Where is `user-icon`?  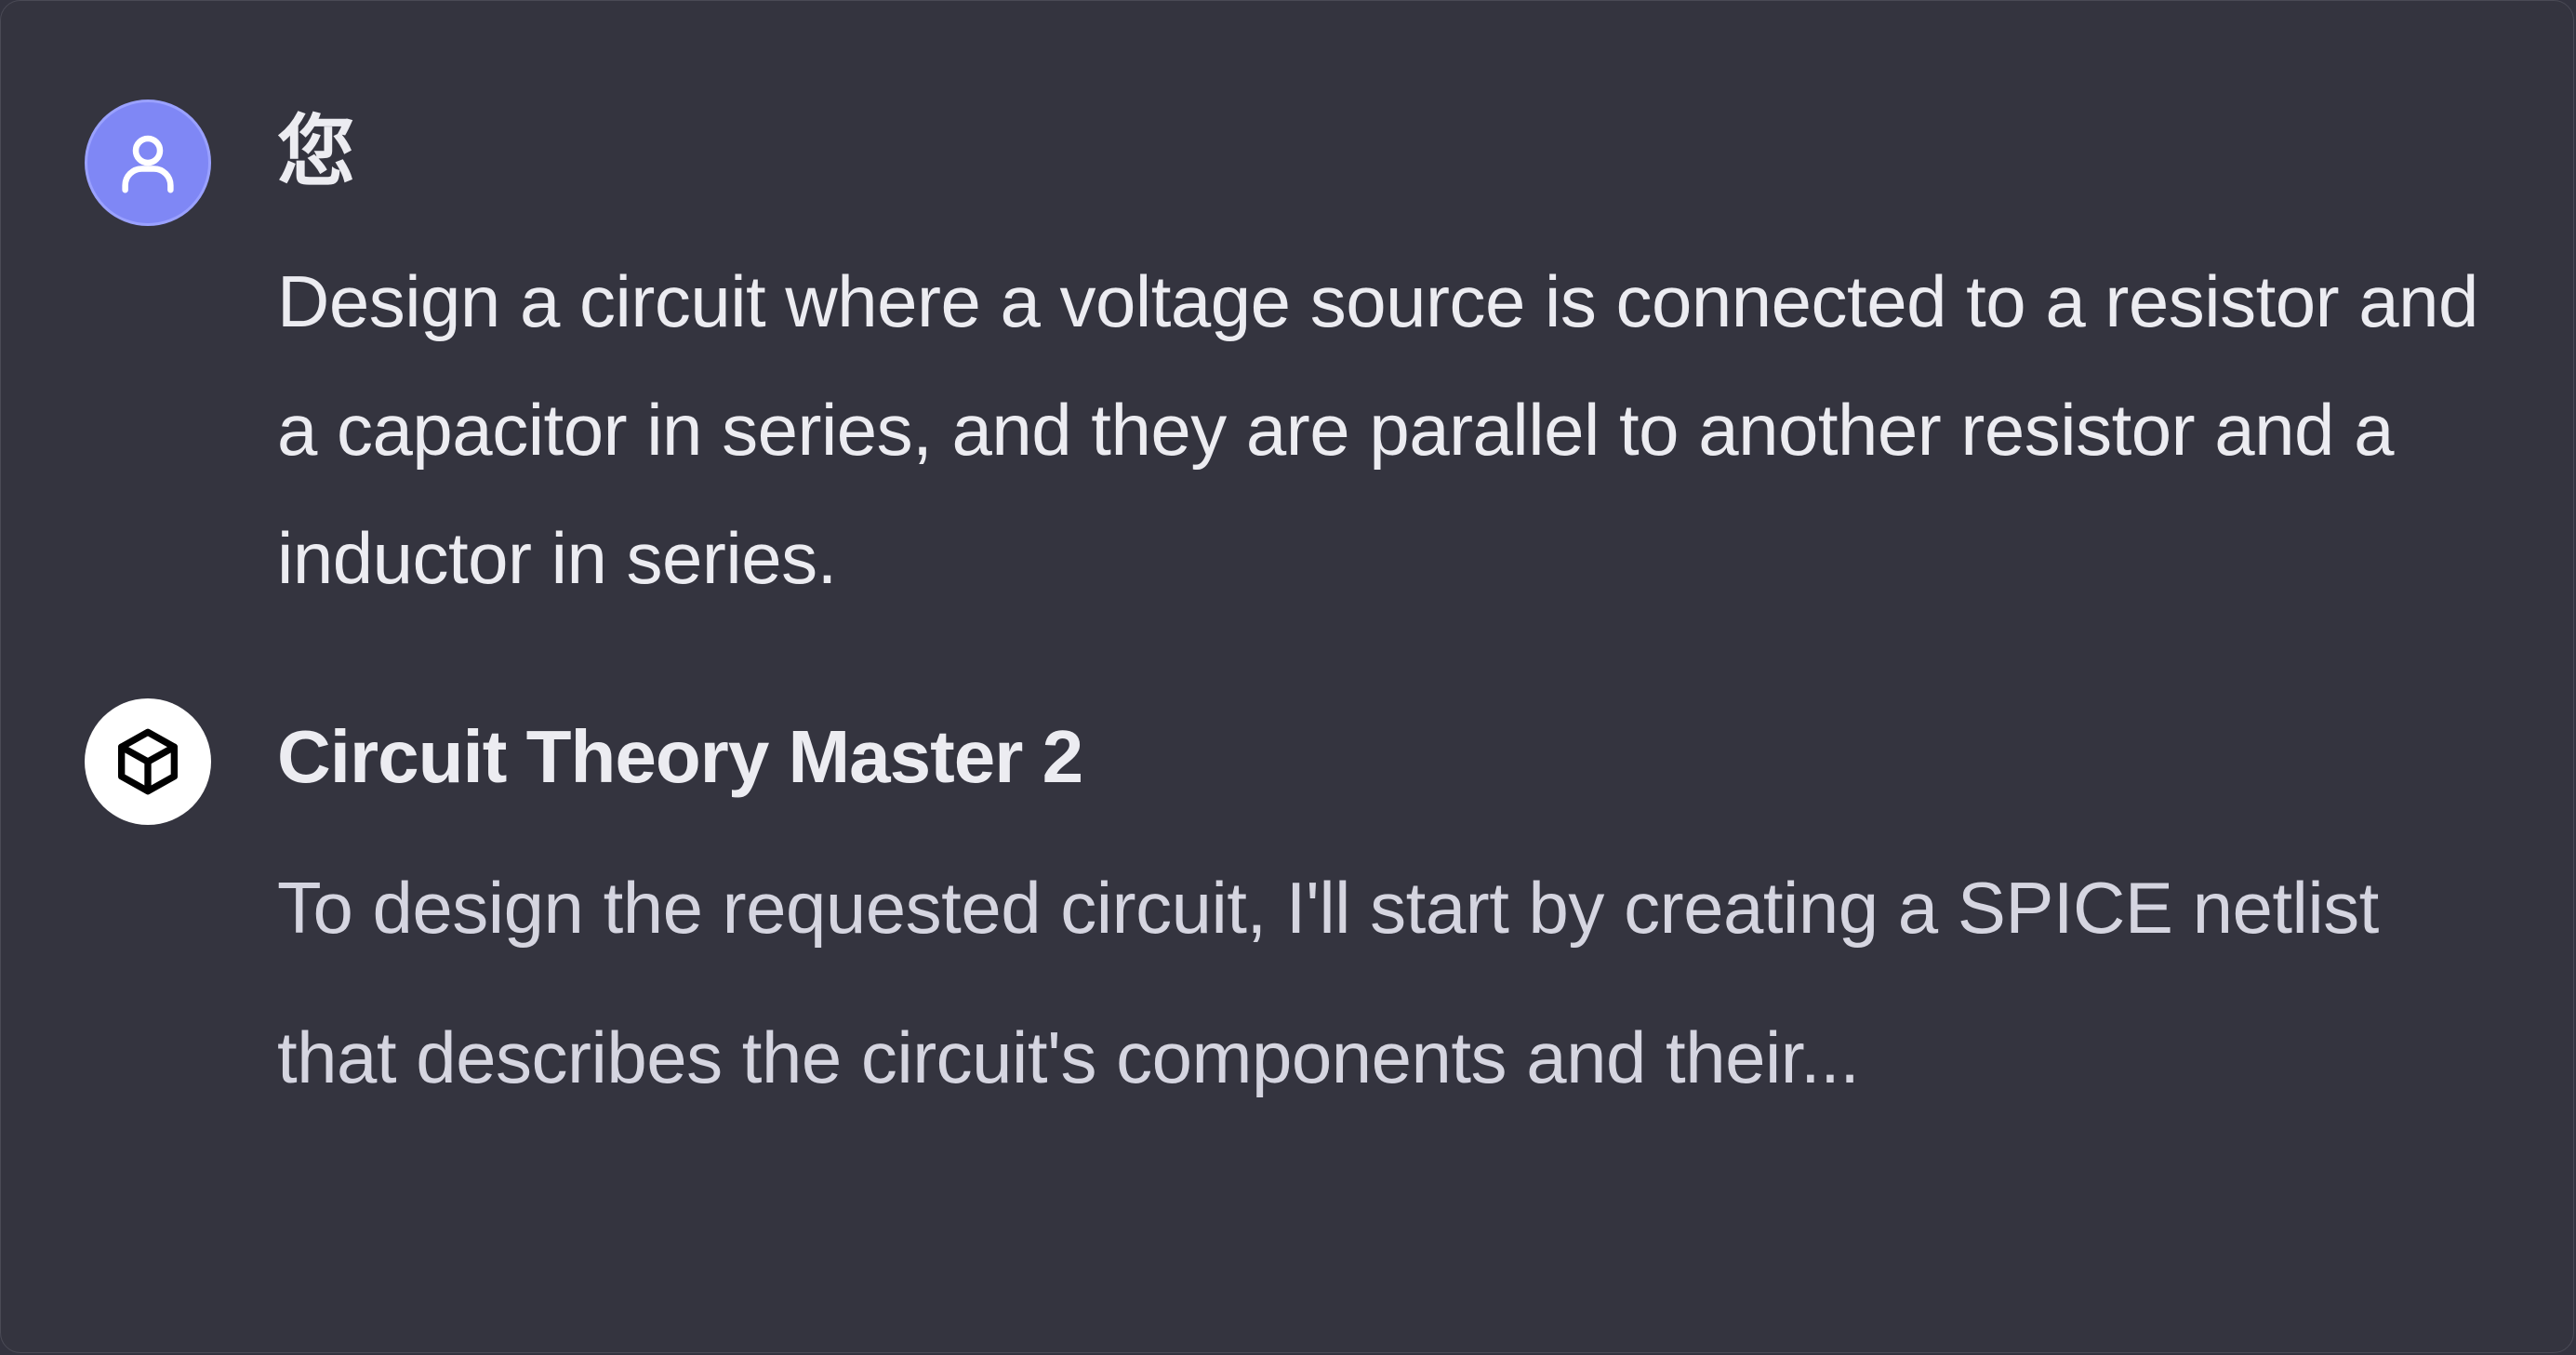
user-icon is located at coordinates (148, 164).